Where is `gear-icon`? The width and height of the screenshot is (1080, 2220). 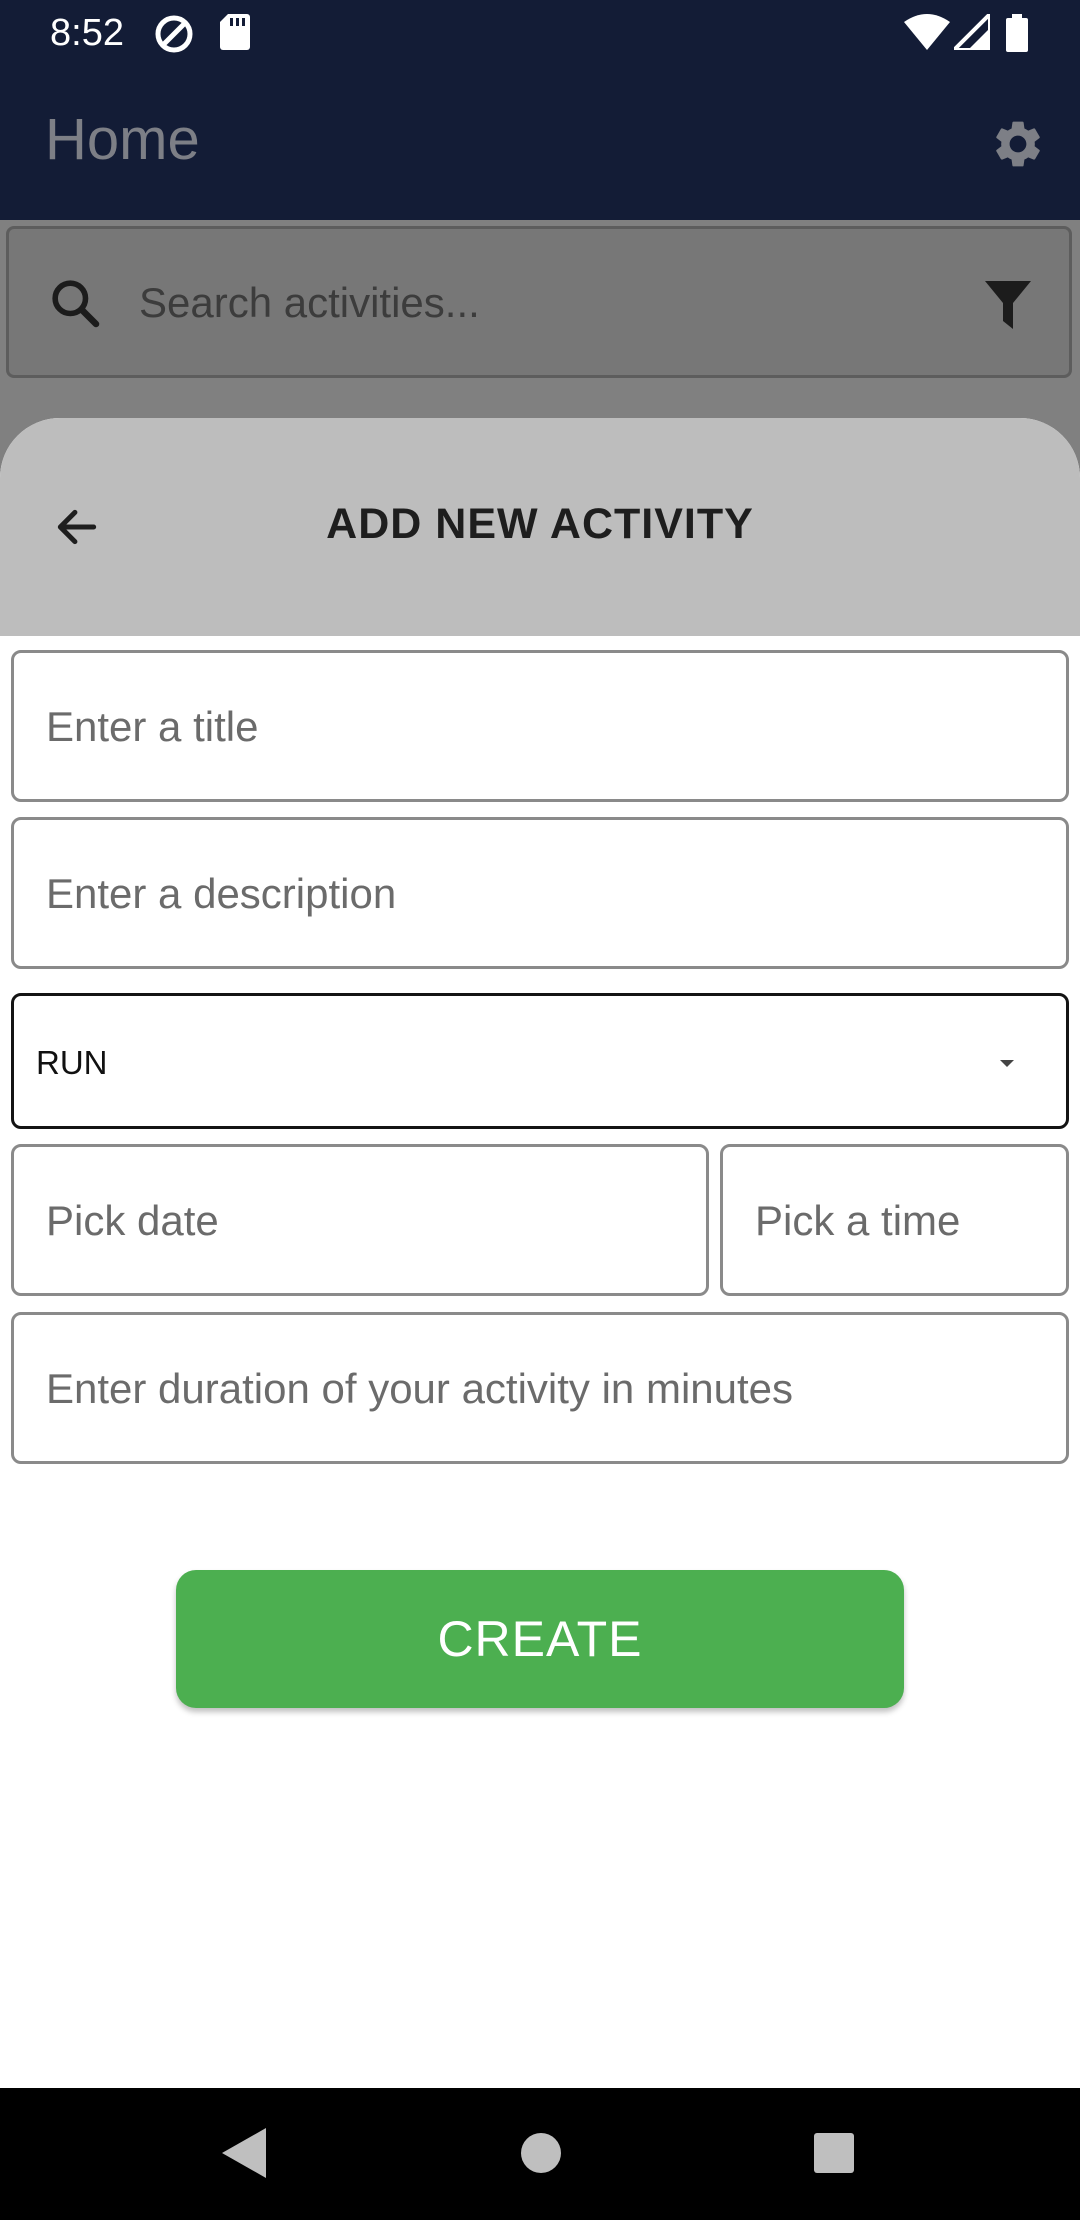 gear-icon is located at coordinates (1018, 146).